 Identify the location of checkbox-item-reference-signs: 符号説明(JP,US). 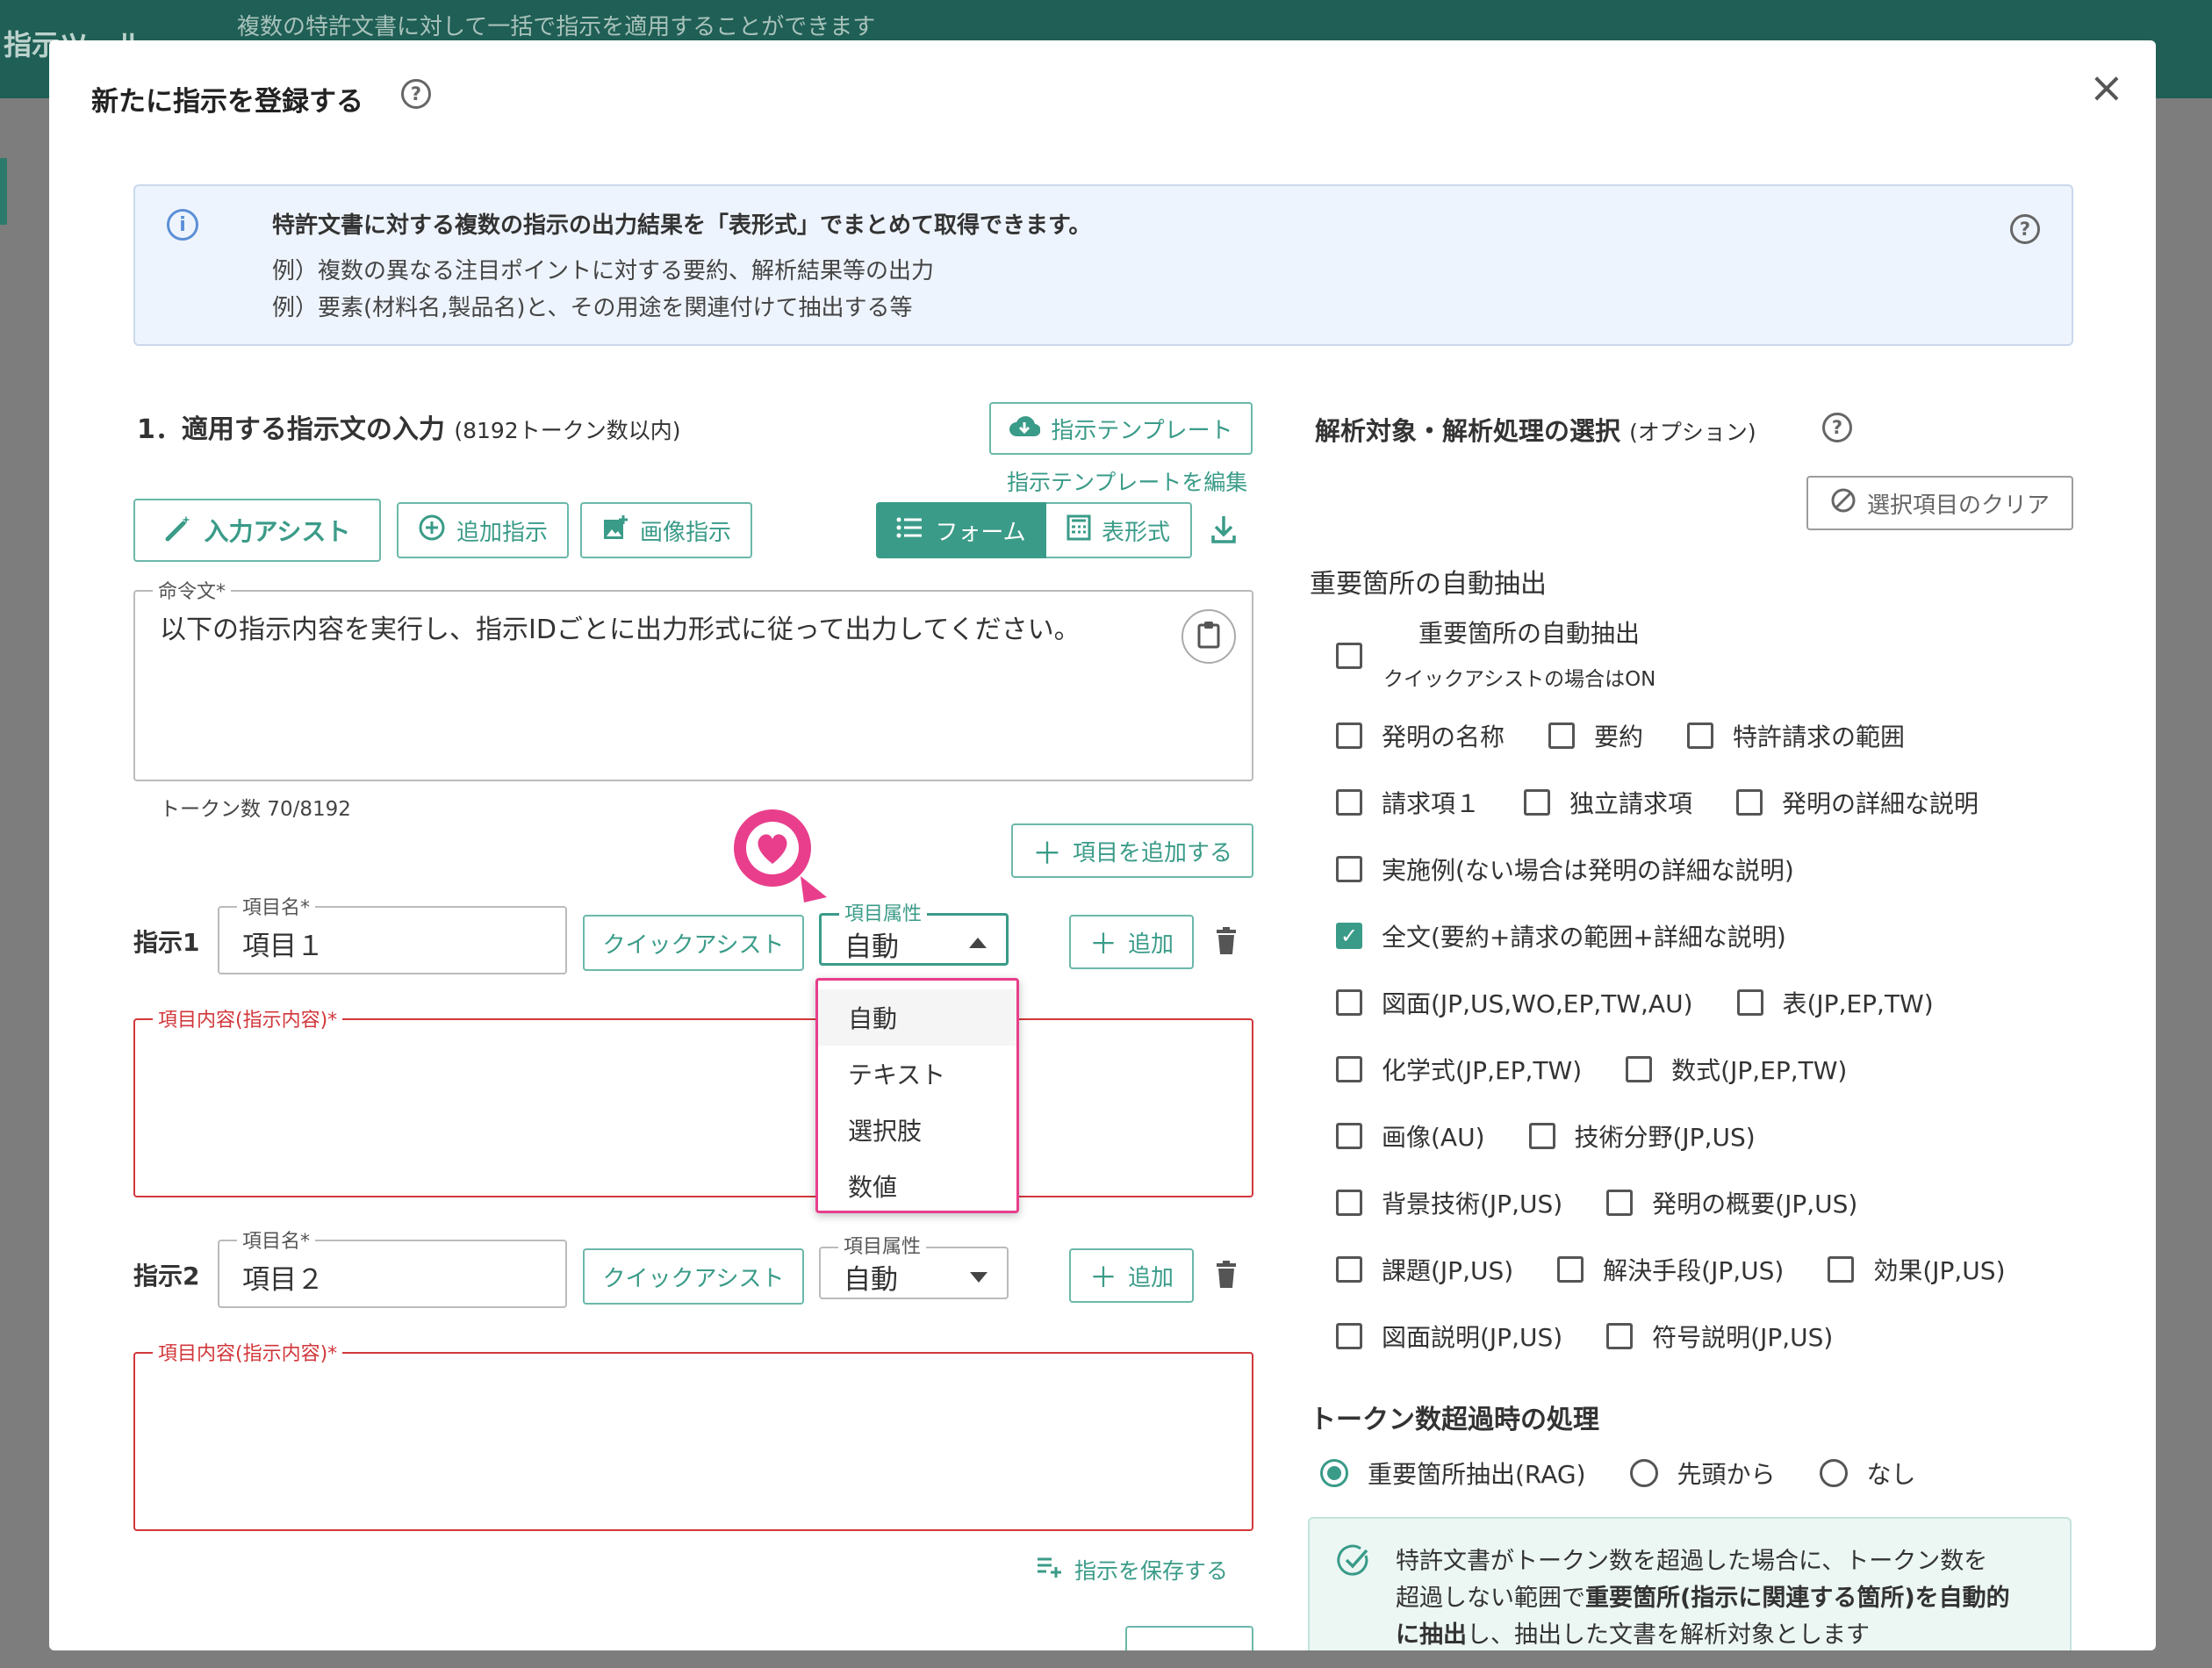
(1719, 1336).